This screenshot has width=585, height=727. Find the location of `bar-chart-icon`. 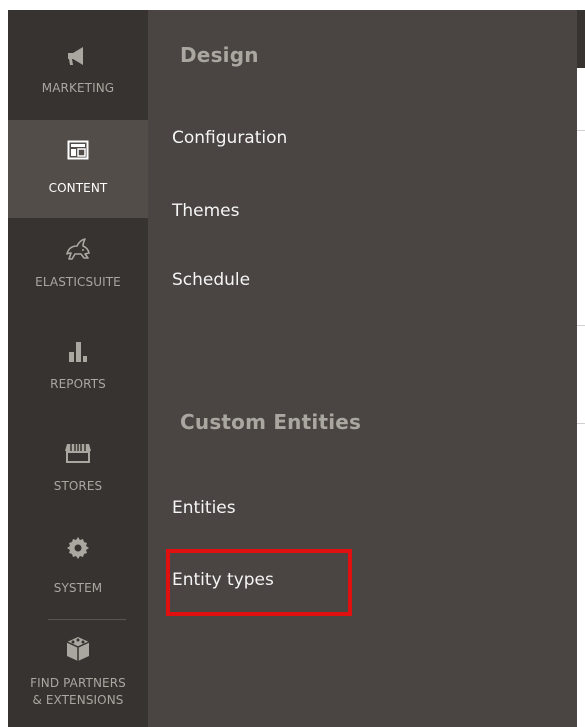

bar-chart-icon is located at coordinates (78, 351).